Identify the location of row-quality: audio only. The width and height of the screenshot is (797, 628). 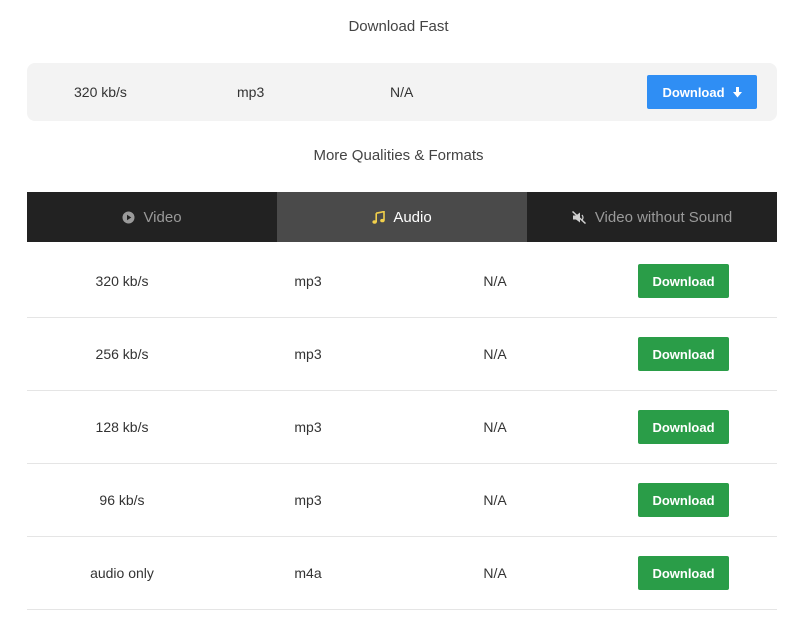
(122, 573).